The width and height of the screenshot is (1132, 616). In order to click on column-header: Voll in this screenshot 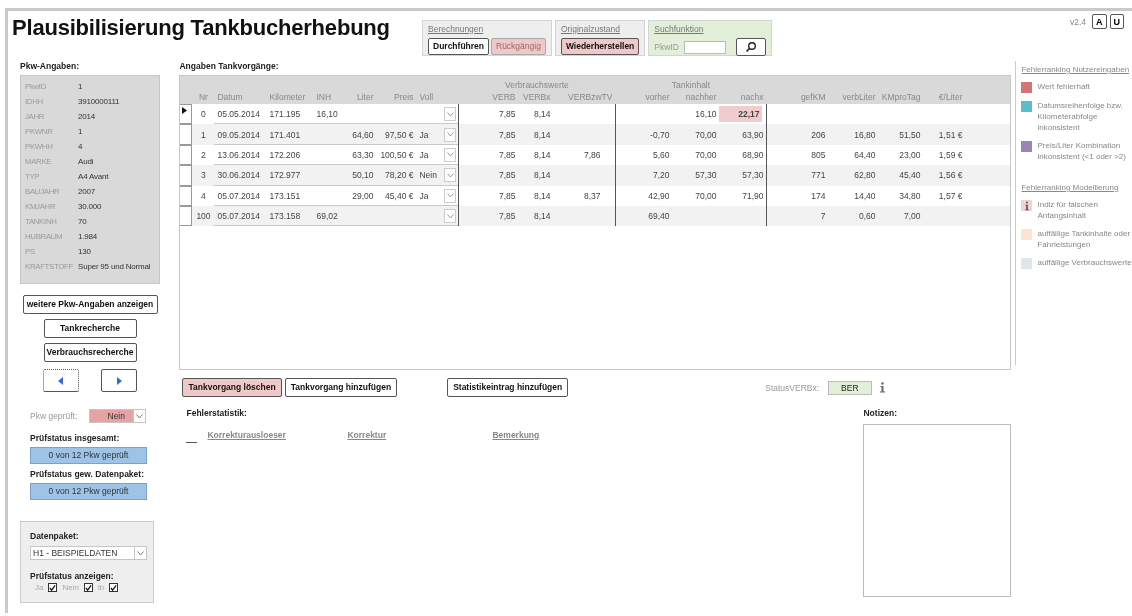, I will do `click(426, 97)`.